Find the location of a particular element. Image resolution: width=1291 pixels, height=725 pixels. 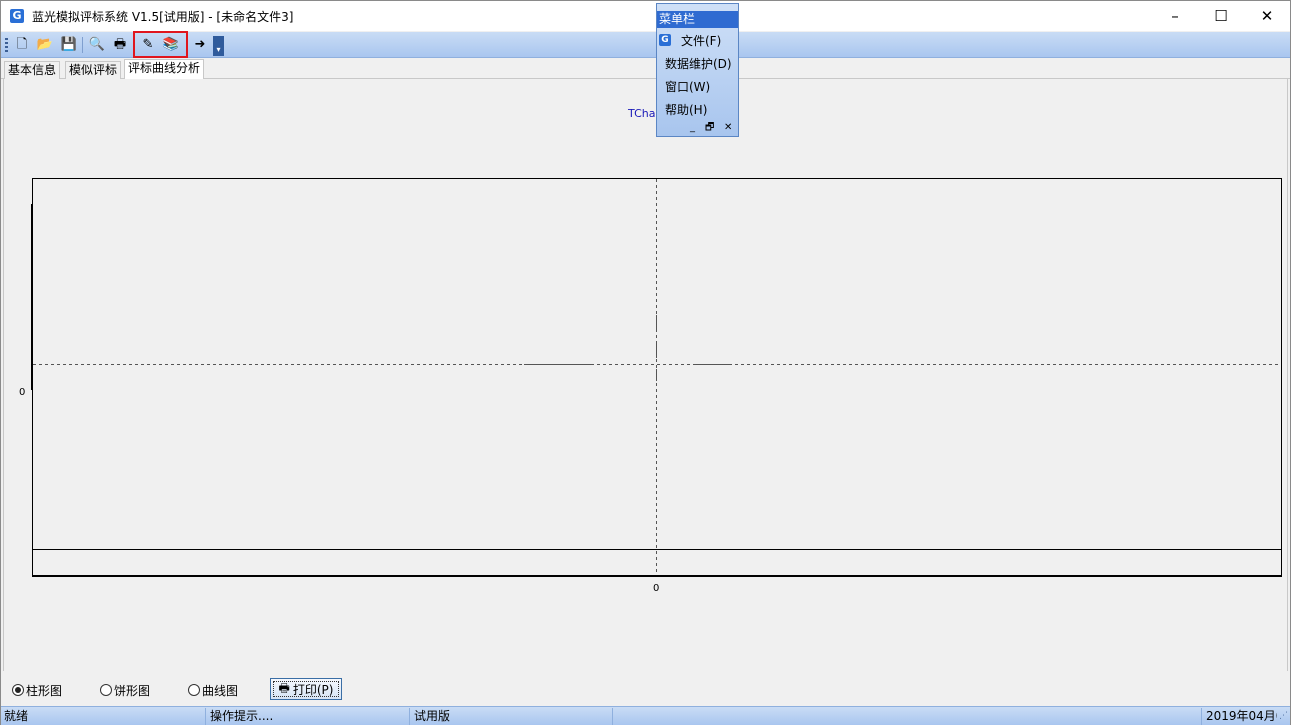

toolbar-grip is located at coordinates (6, 45).